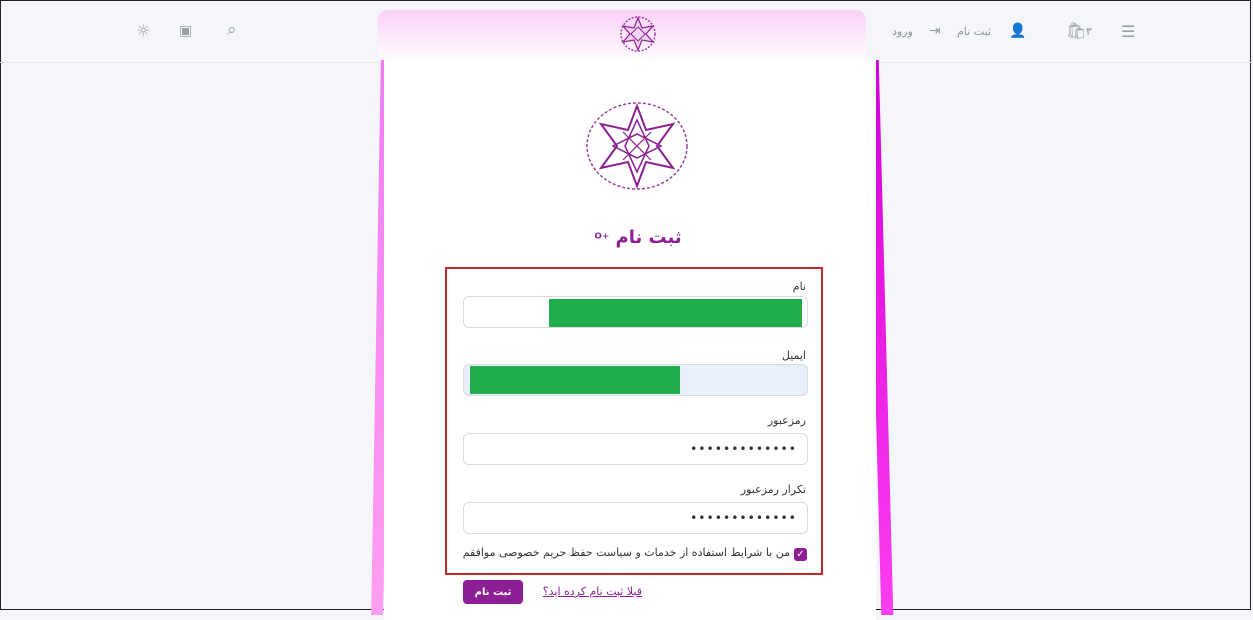  I want to click on brand-logo, so click(637, 146).